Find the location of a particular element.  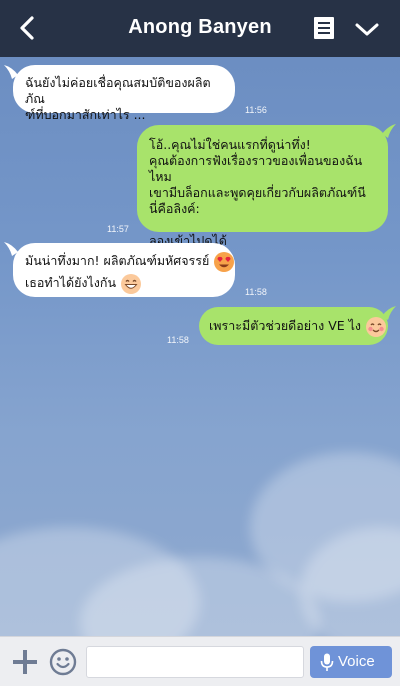

blushing-emoji is located at coordinates (376, 326).